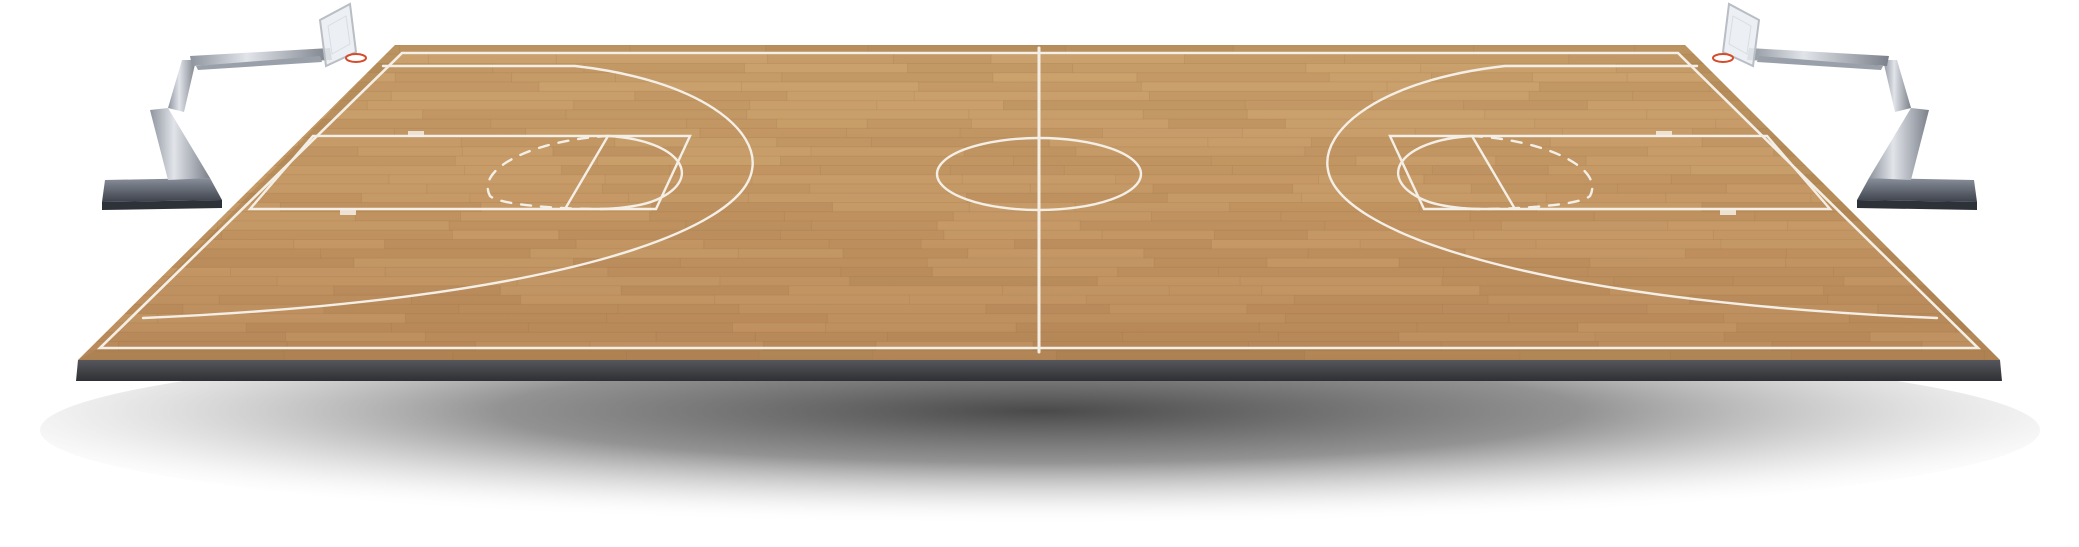  I want to click on right-backboard, so click(1741, 35).